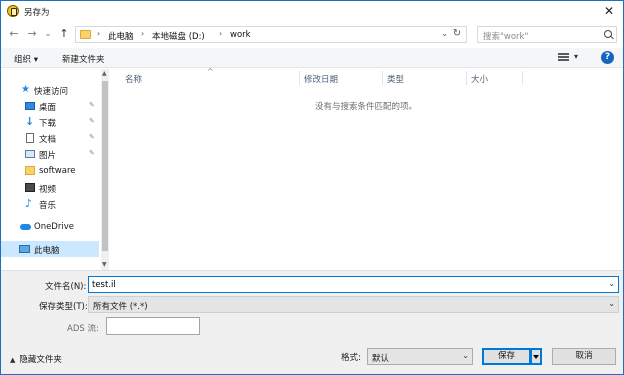  What do you see at coordinates (321, 79) in the screenshot?
I see `column-header-modified: 修改日期` at bounding box center [321, 79].